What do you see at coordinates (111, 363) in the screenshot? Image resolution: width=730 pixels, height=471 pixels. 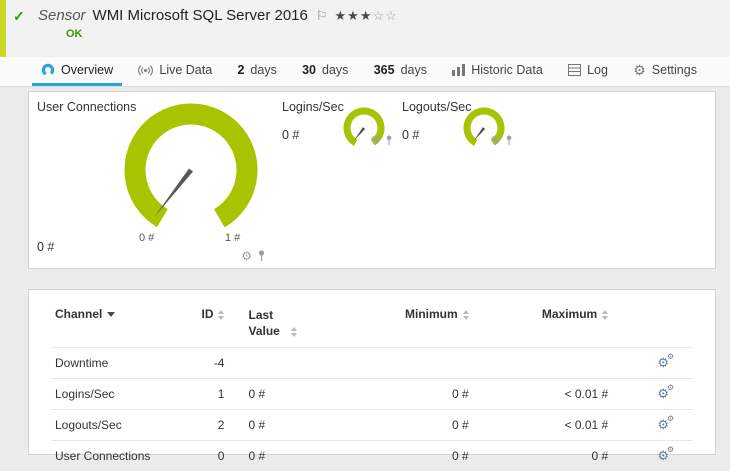 I see `channel-name: Downtime` at bounding box center [111, 363].